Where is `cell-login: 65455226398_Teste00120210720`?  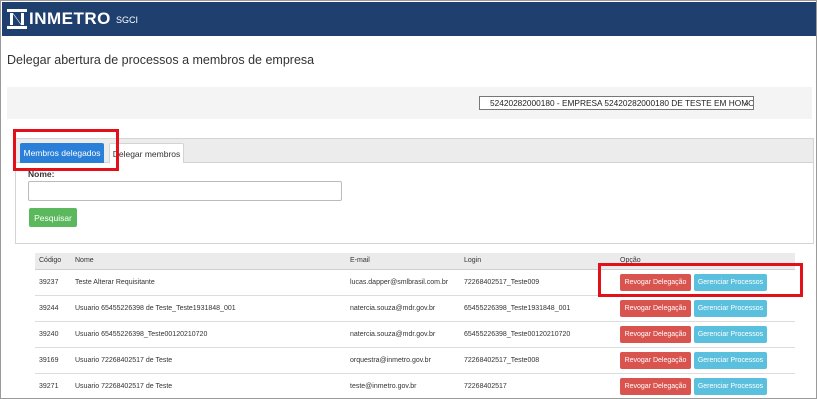
cell-login: 65455226398_Teste00120210720 is located at coordinates (538, 334).